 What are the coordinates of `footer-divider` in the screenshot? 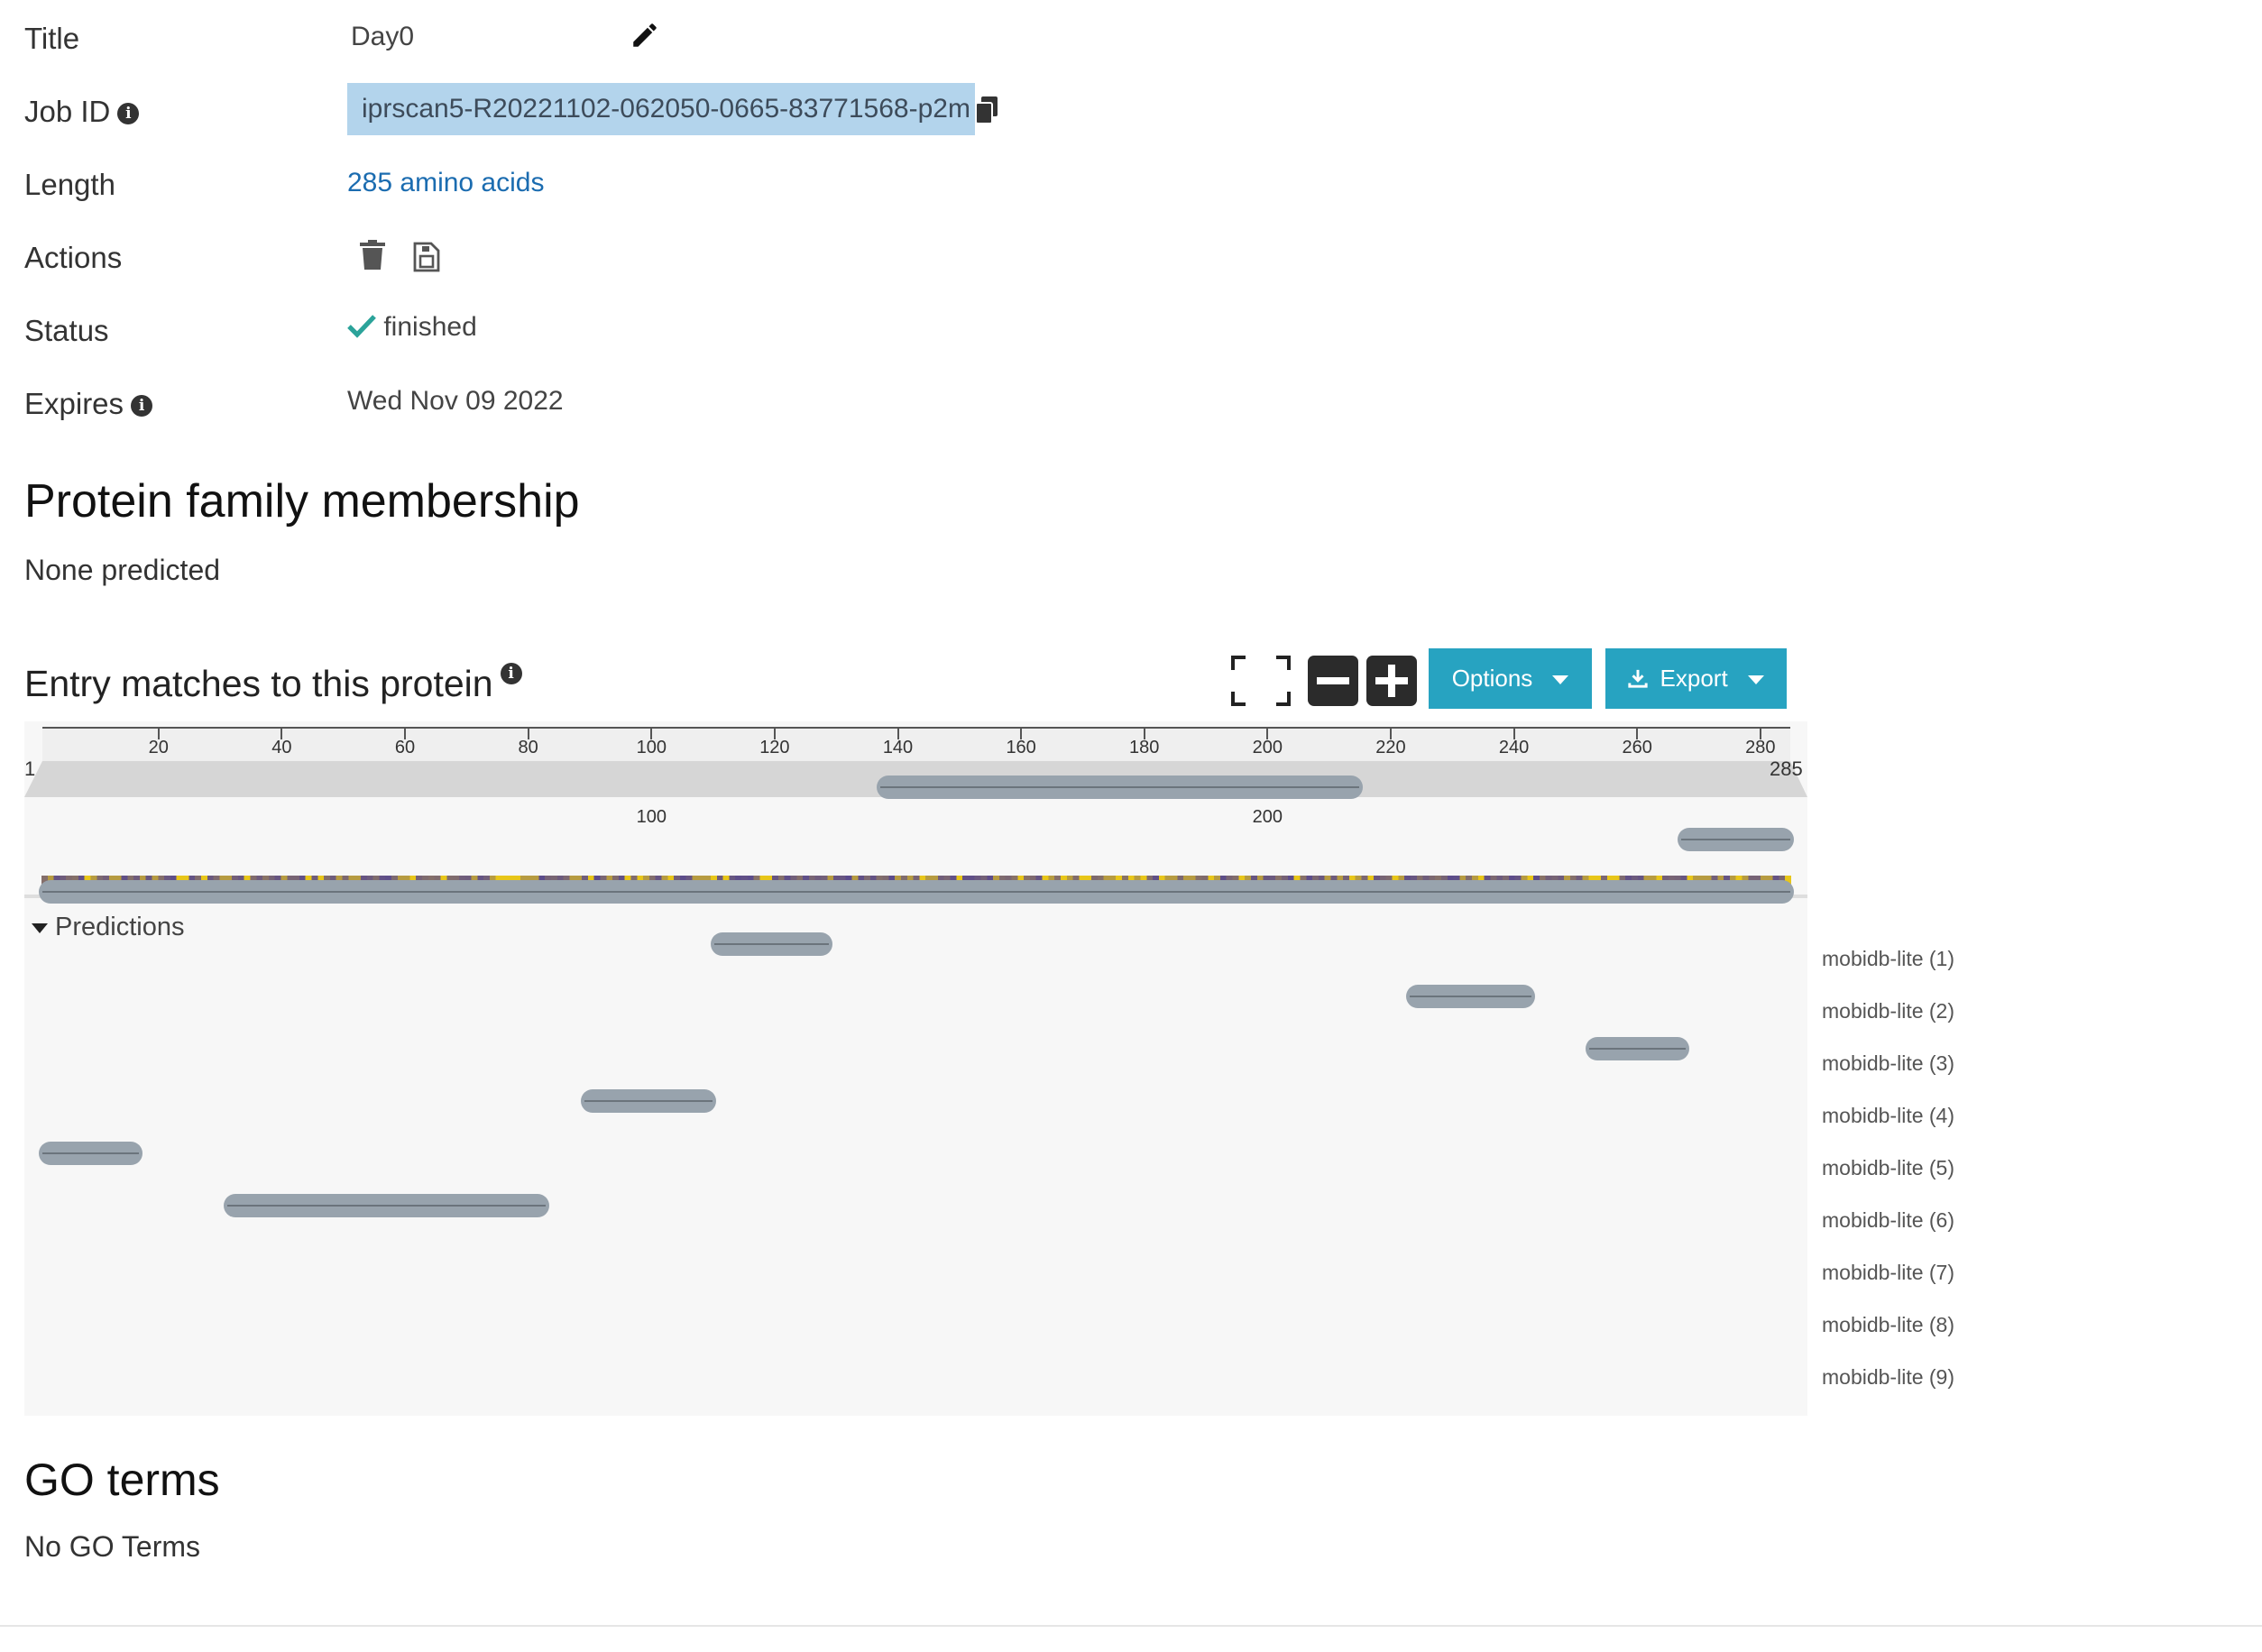 It's located at (1131, 1626).